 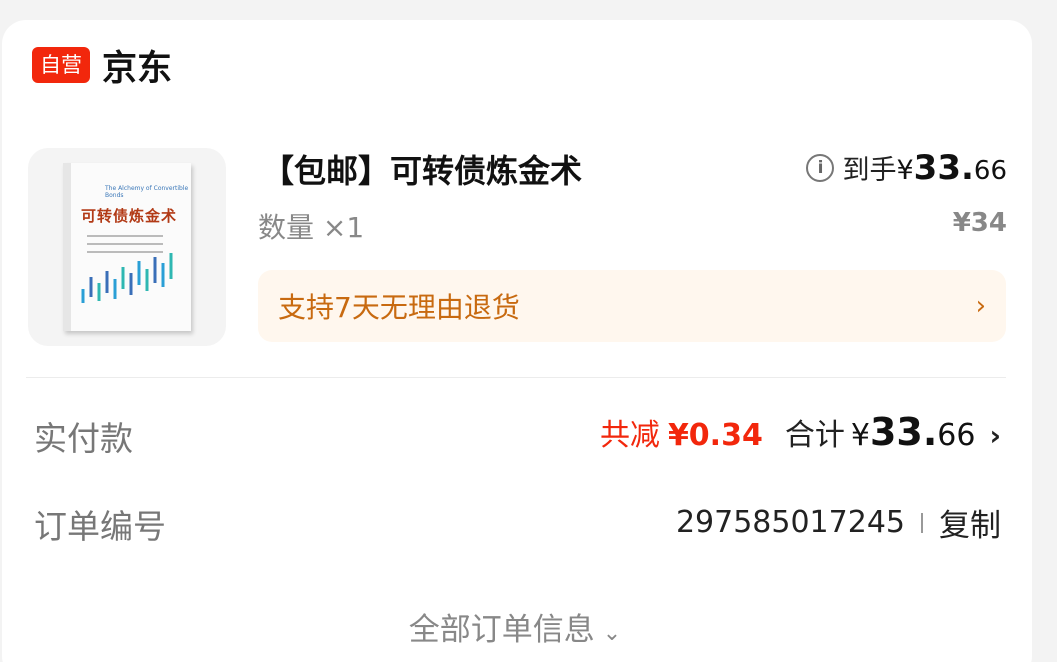 I want to click on all-order-info-button: 全部订单信息 ⌄, so click(x=515, y=626).